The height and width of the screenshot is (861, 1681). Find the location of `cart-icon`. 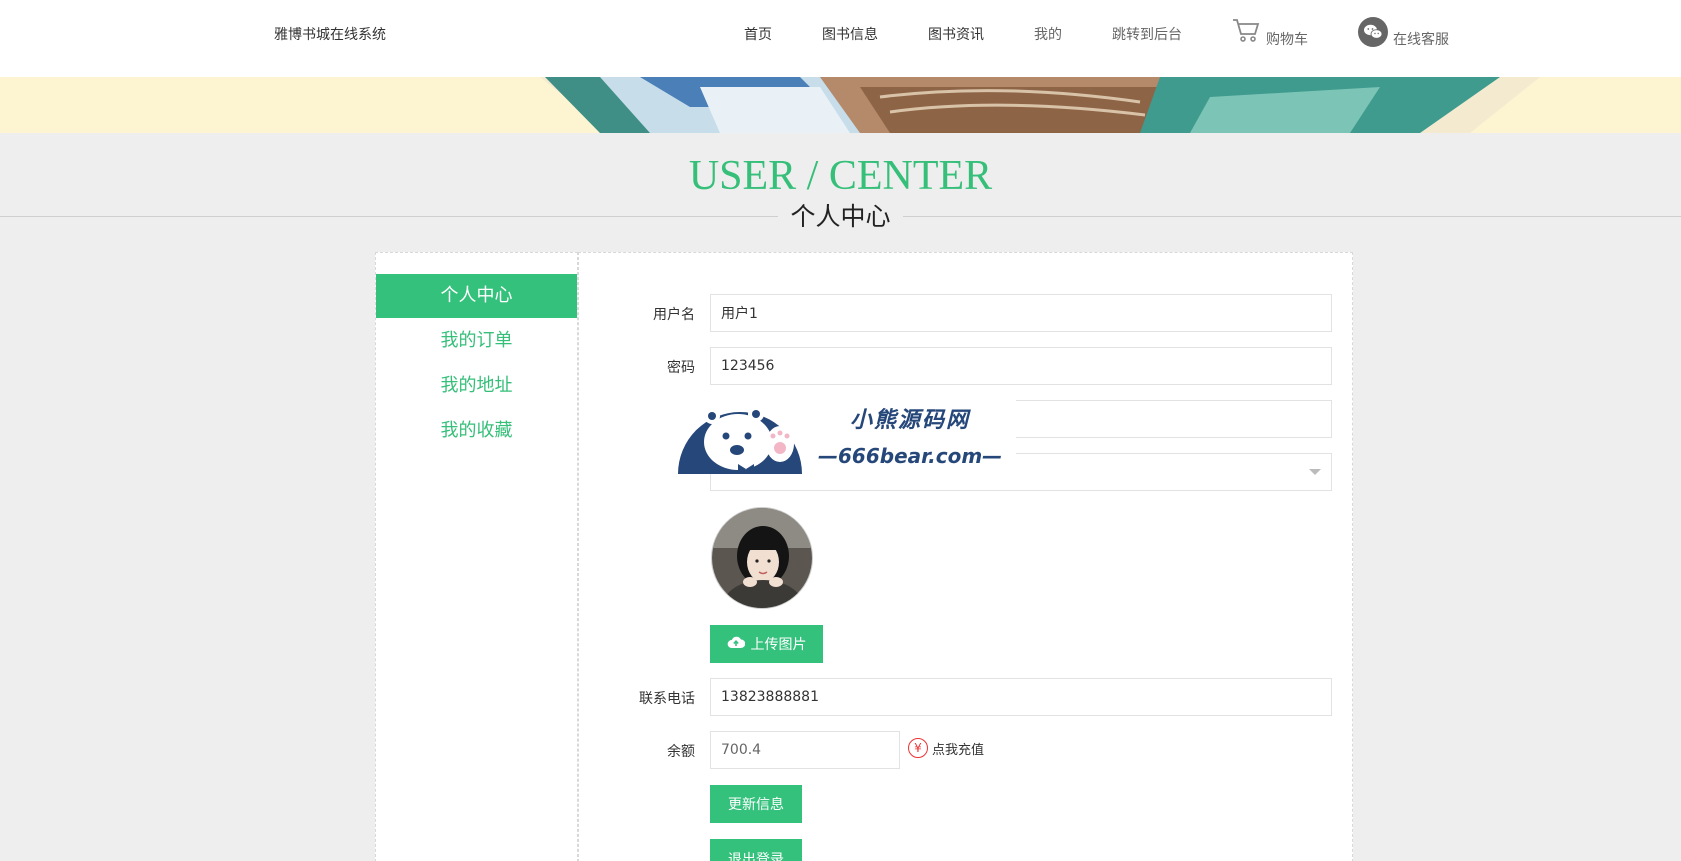

cart-icon is located at coordinates (1246, 31).